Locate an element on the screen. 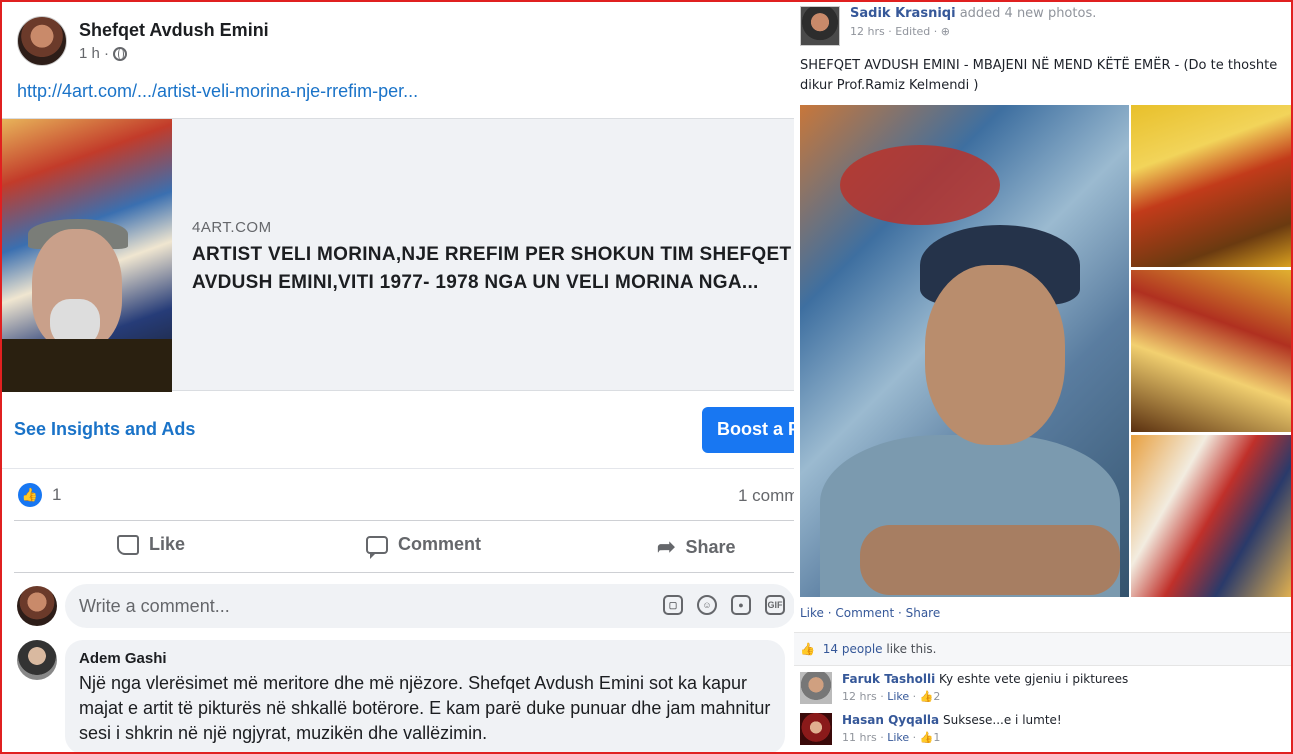 The image size is (1293, 754). share-label: Share is located at coordinates (710, 546).